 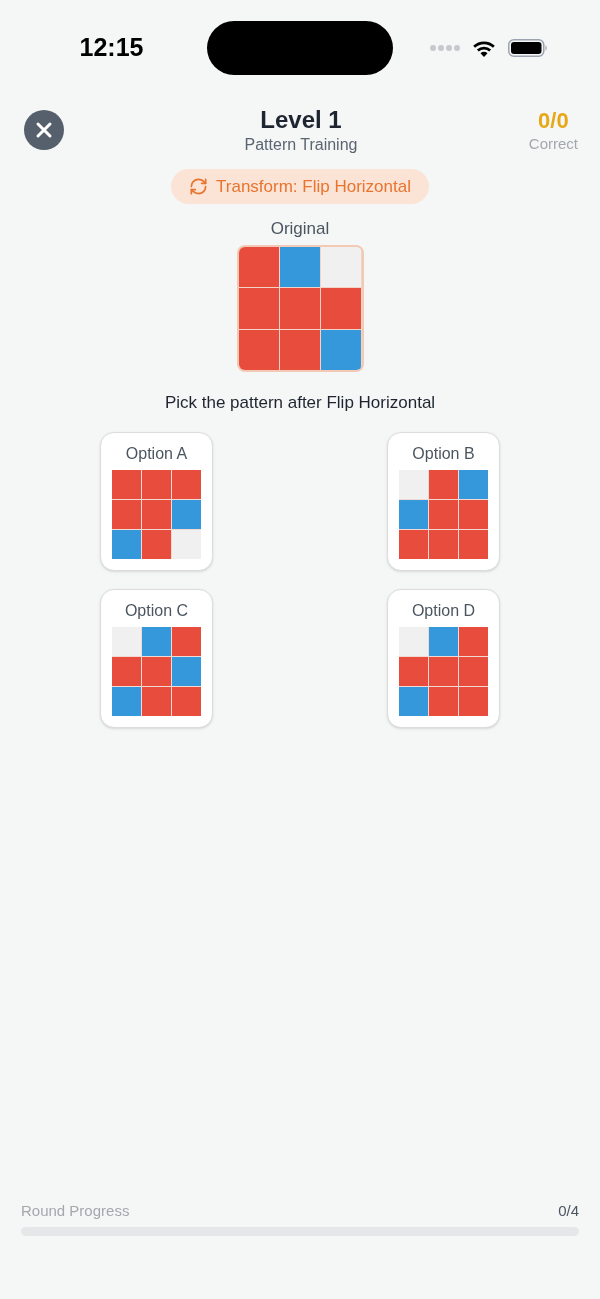 I want to click on option-card: Option C, so click(x=156, y=658).